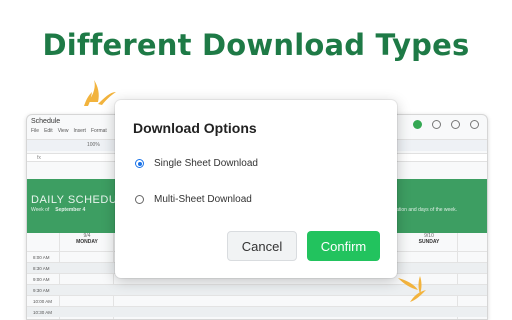  Describe the element at coordinates (48, 131) in the screenshot. I see `menu-edit: Edit` at that location.